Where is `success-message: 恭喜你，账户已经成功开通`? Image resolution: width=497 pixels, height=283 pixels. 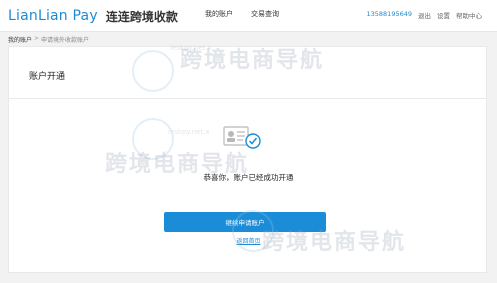
success-message: 恭喜你，账户已经成功开通 is located at coordinates (248, 177).